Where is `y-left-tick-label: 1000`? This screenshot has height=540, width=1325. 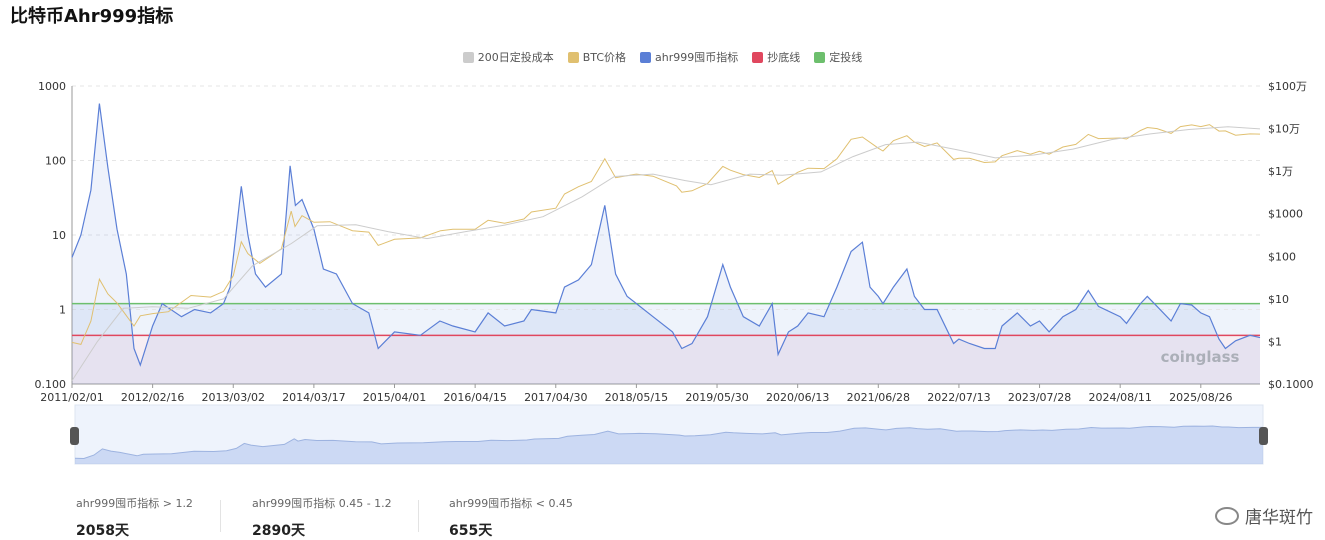 y-left-tick-label: 1000 is located at coordinates (52, 86).